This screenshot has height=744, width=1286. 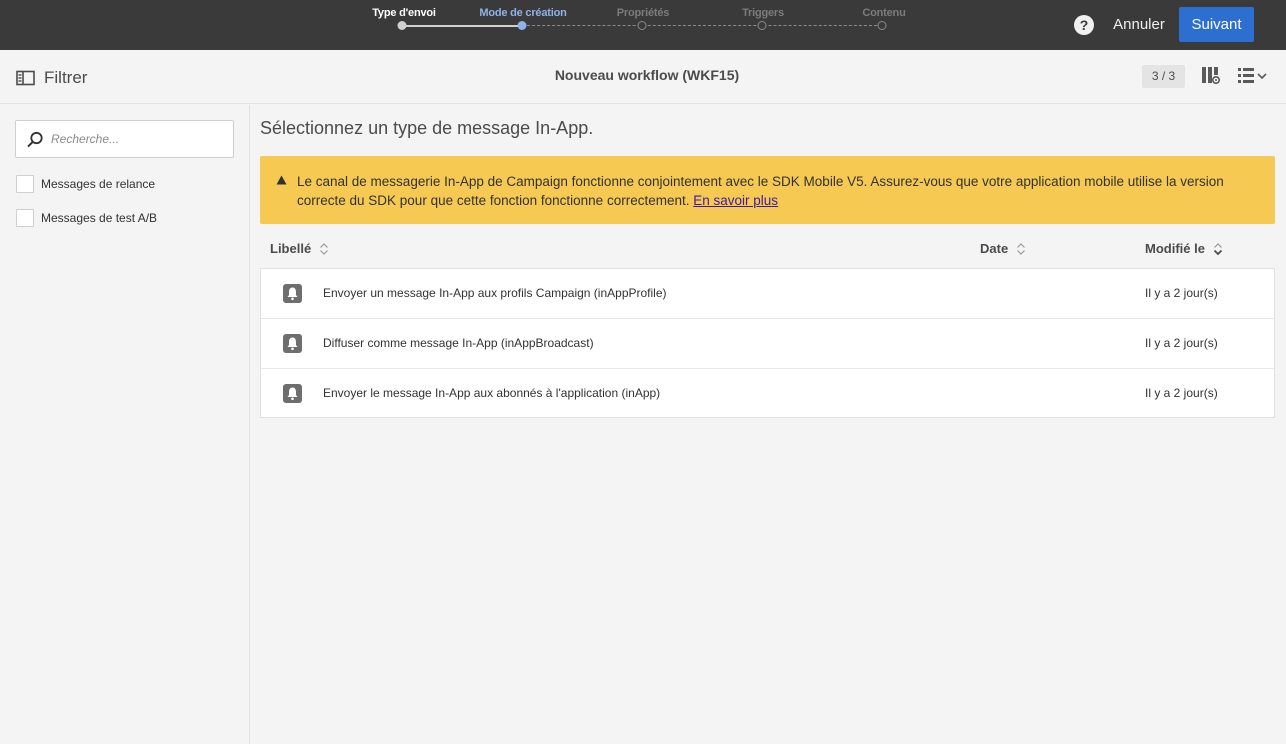 What do you see at coordinates (1163, 76) in the screenshot?
I see `result-counter: 3 / 3` at bounding box center [1163, 76].